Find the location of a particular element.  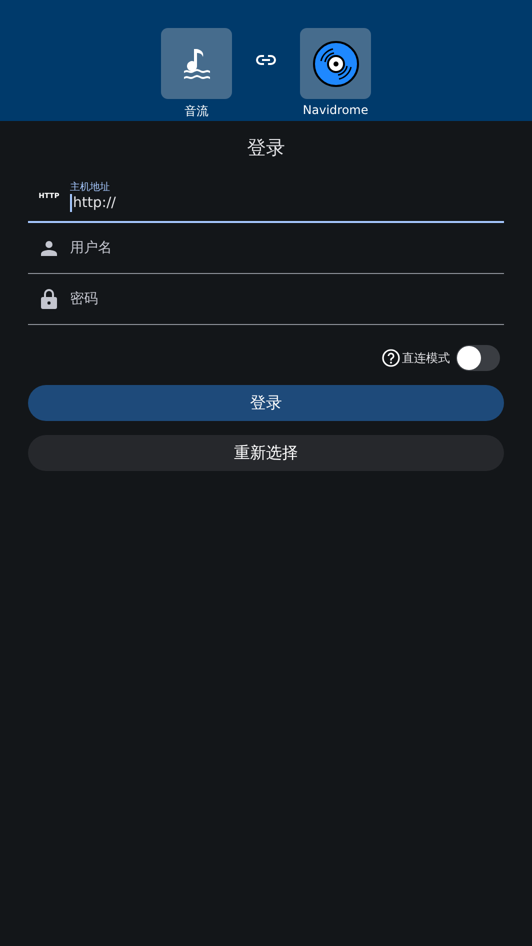

toggle-switch is located at coordinates (478, 358).